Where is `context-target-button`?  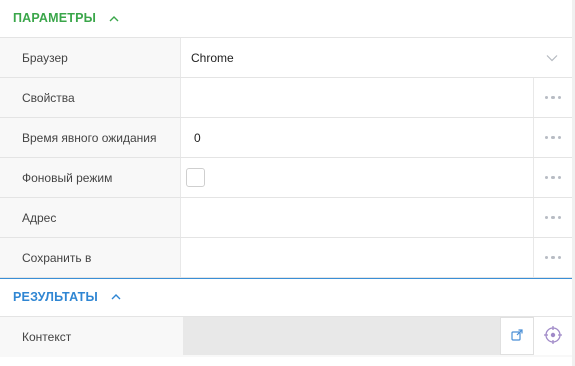 context-target-button is located at coordinates (553, 336).